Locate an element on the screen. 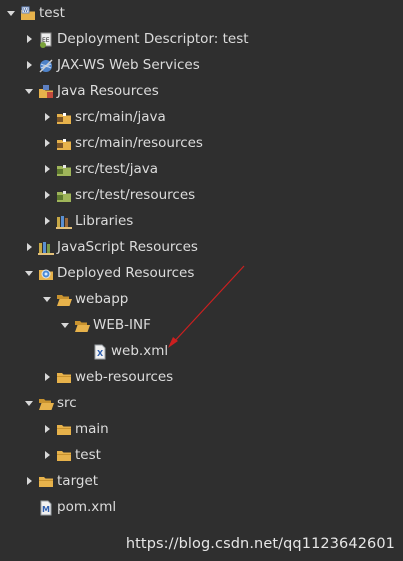 This screenshot has height=561, width=403. tree-item-label: web.xml is located at coordinates (140, 351).